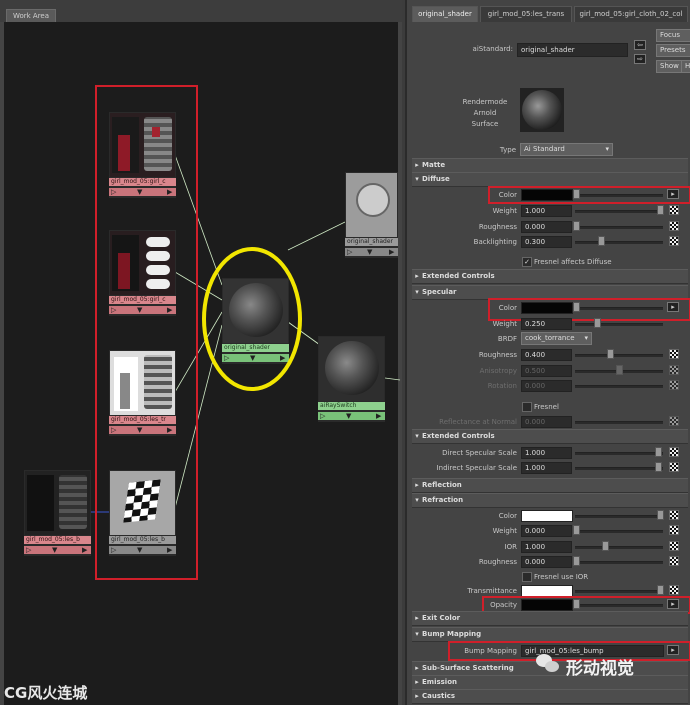 Image resolution: width=690 pixels, height=705 pixels. Describe the element at coordinates (572, 50) in the screenshot. I see `shader-name-field: original_shader` at that location.